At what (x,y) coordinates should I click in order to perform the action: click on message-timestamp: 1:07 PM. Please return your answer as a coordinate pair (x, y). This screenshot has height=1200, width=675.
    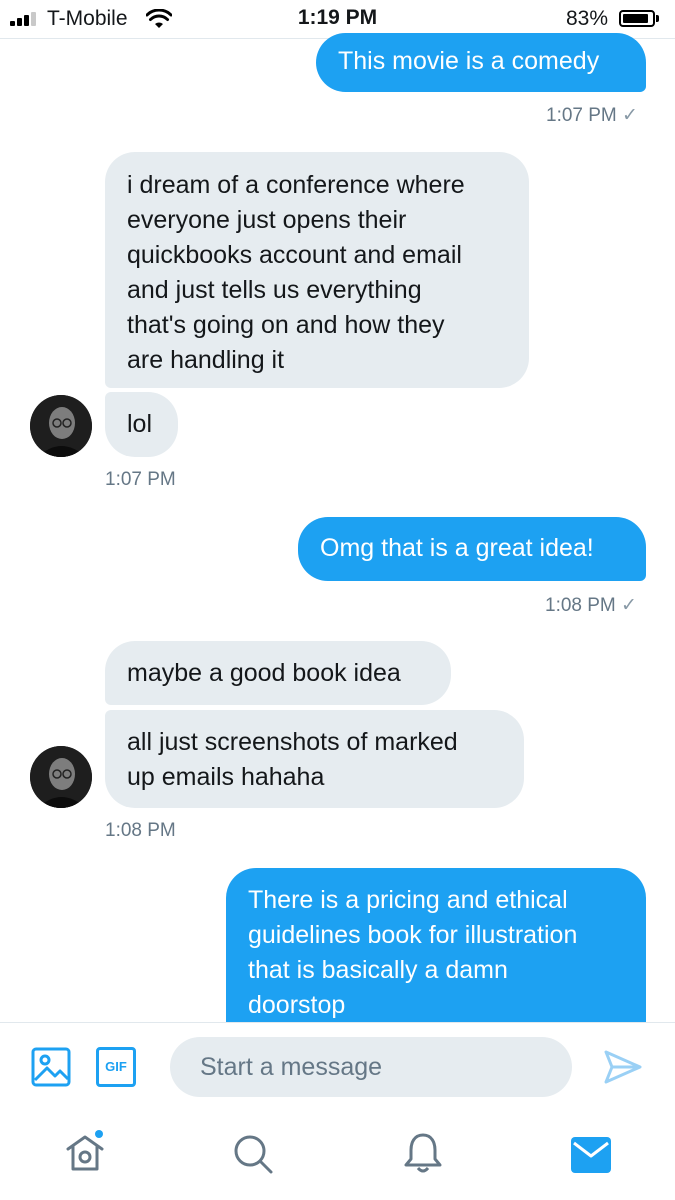
    Looking at the image, I should click on (140, 479).